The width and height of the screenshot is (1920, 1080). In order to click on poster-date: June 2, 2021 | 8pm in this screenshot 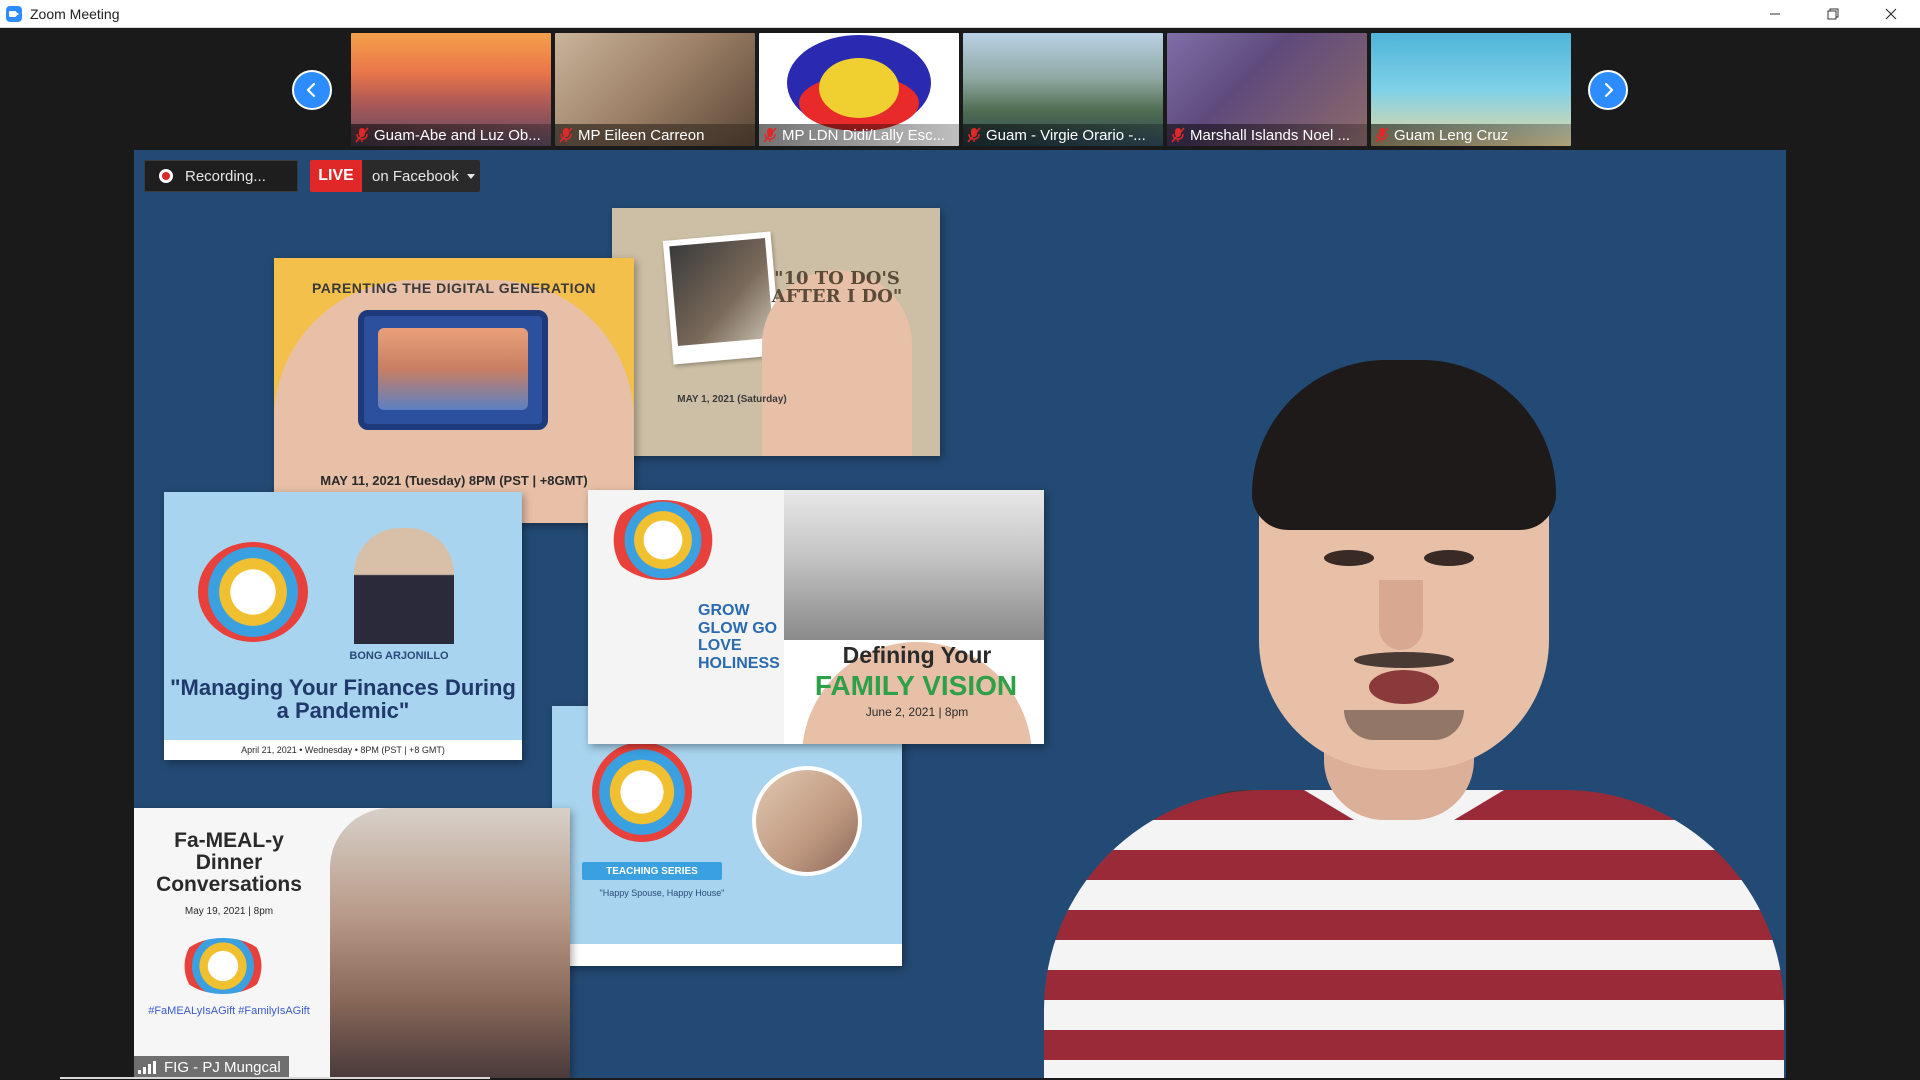, I will do `click(917, 712)`.